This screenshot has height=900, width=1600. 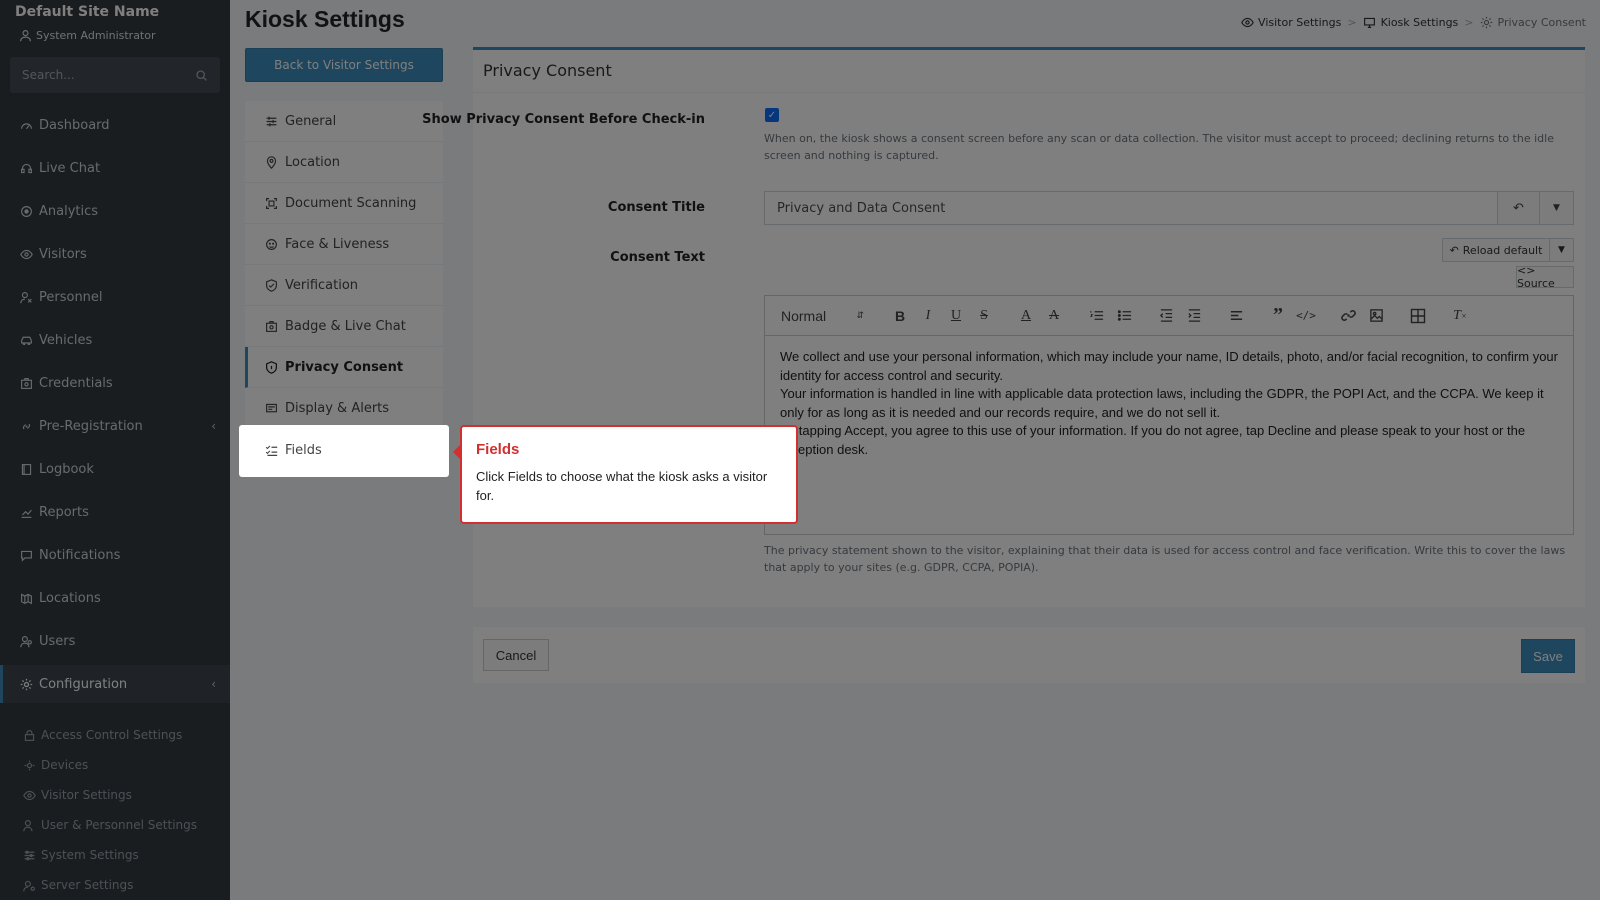 What do you see at coordinates (115, 340) in the screenshot?
I see `nav-vehicles: Vehicles` at bounding box center [115, 340].